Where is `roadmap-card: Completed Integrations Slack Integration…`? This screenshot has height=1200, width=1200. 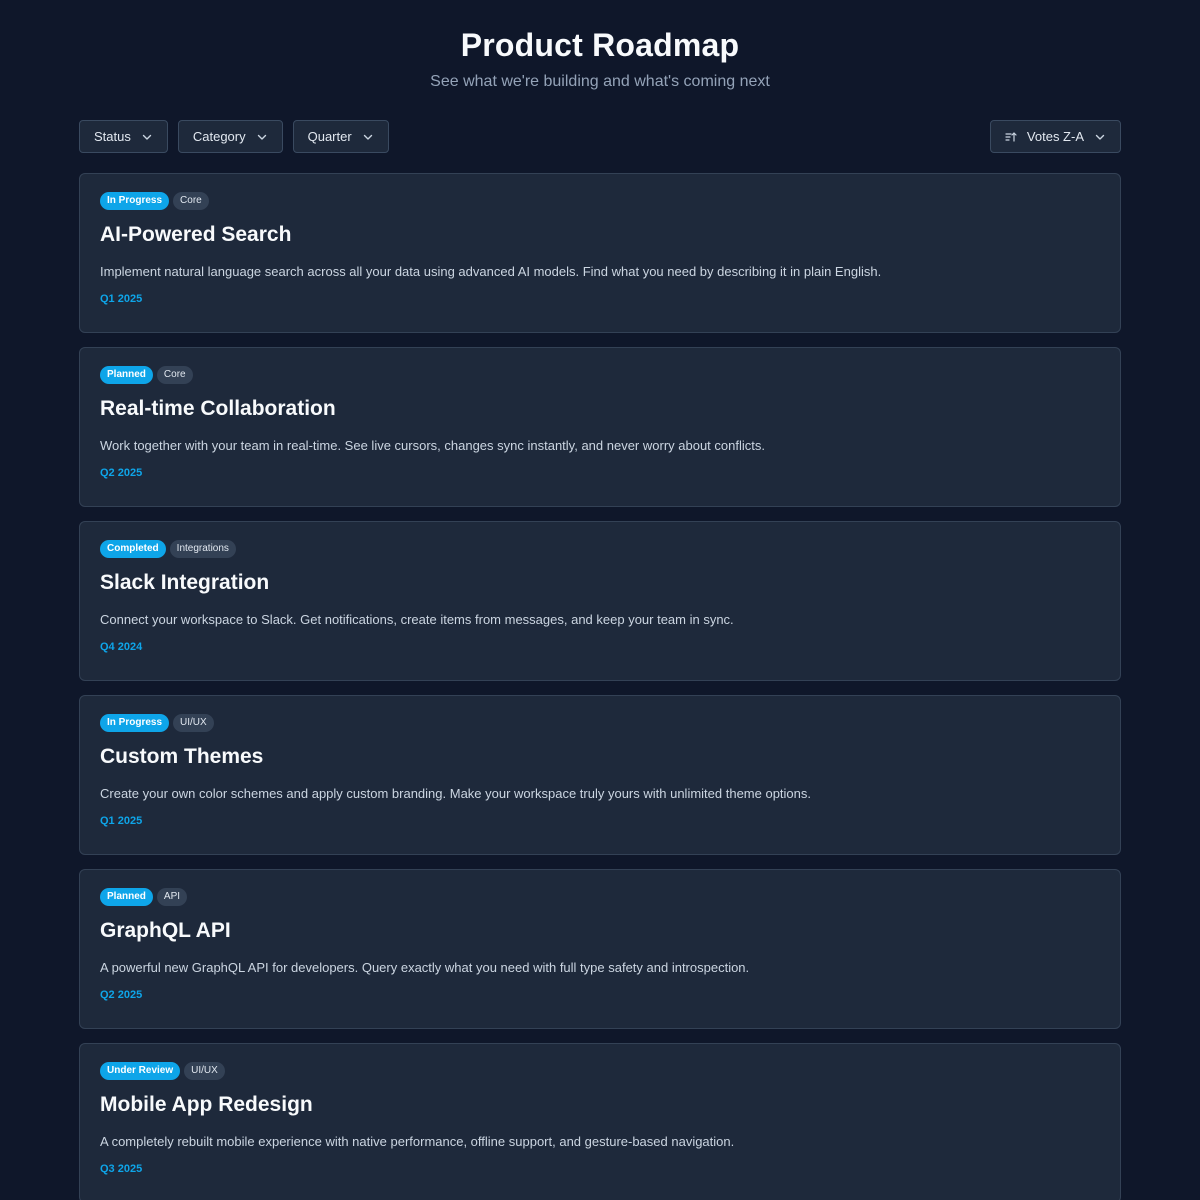 roadmap-card: Completed Integrations Slack Integration… is located at coordinates (600, 601).